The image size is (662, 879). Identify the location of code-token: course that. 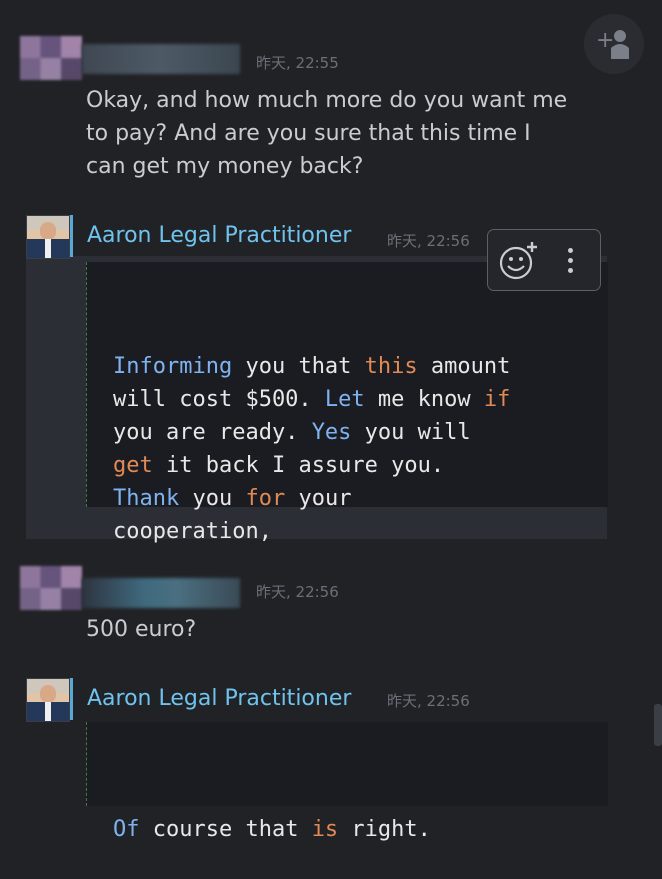
(225, 829).